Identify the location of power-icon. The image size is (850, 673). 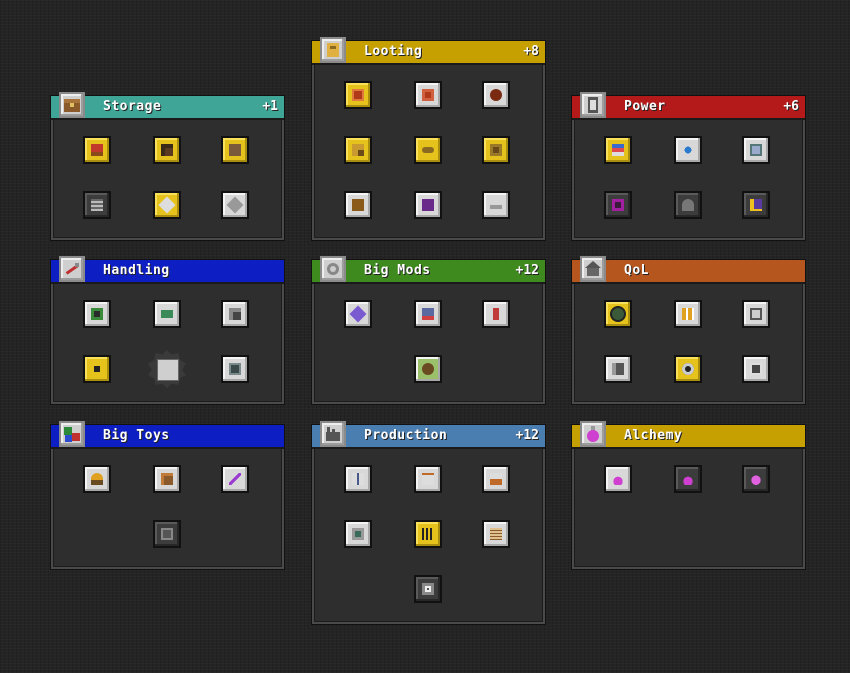
(593, 105).